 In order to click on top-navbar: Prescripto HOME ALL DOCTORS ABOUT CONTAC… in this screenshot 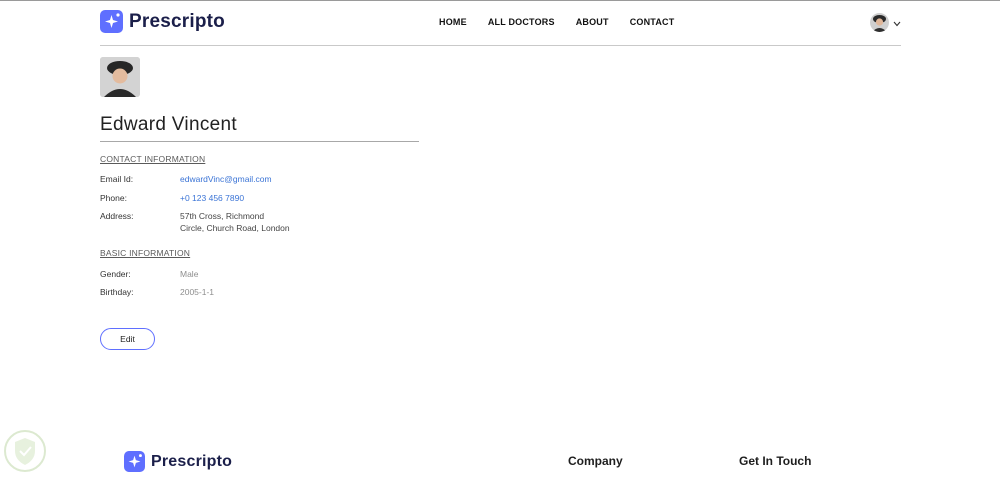, I will do `click(500, 23)`.